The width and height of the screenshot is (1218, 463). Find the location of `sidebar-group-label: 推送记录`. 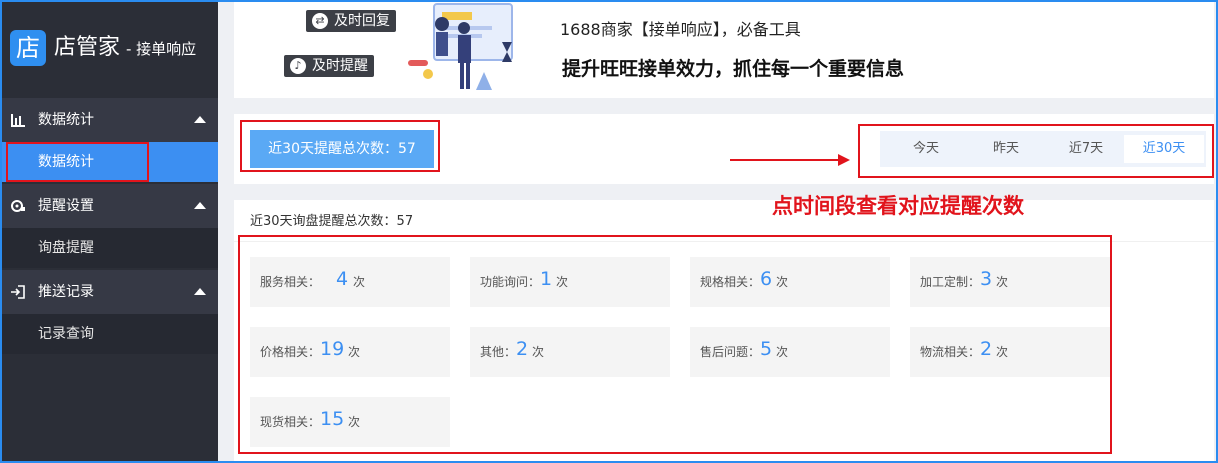

sidebar-group-label: 推送记录 is located at coordinates (66, 292).